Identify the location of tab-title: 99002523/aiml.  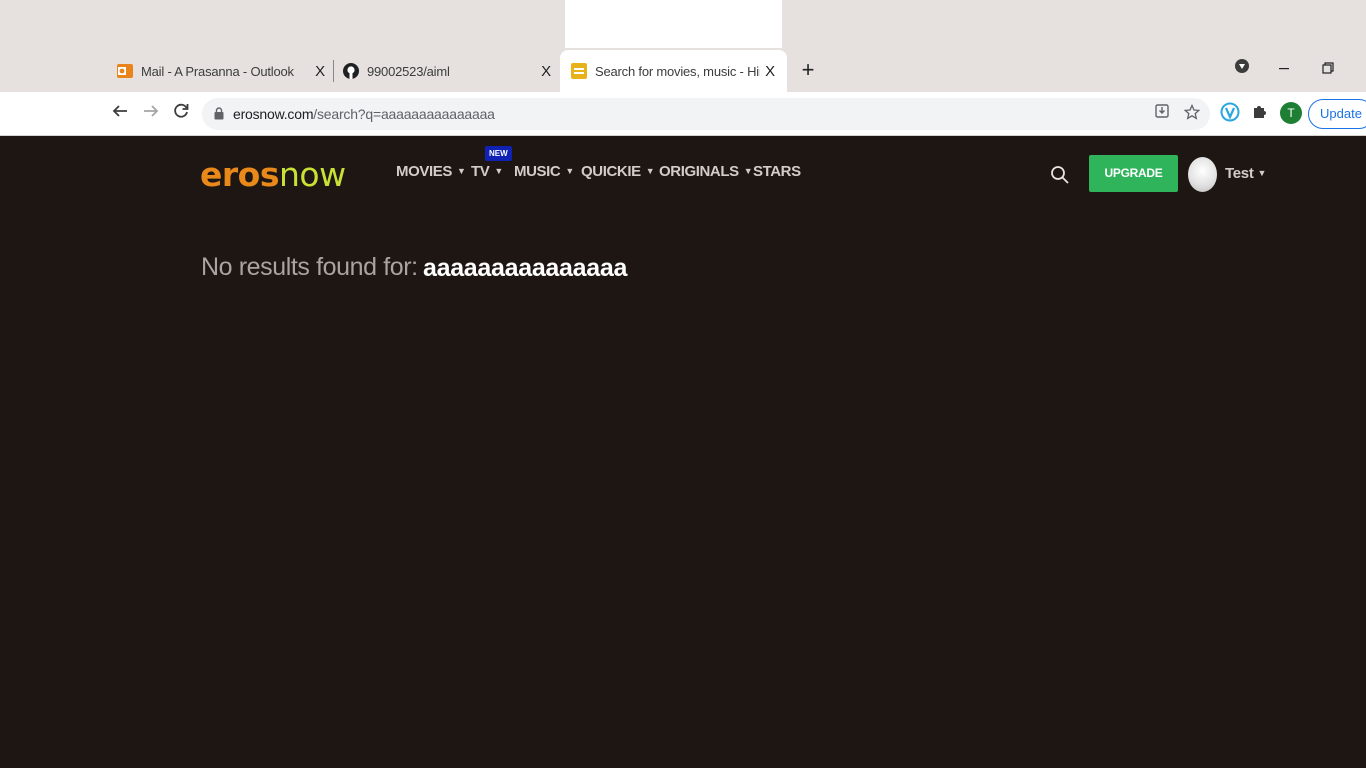
(408, 71).